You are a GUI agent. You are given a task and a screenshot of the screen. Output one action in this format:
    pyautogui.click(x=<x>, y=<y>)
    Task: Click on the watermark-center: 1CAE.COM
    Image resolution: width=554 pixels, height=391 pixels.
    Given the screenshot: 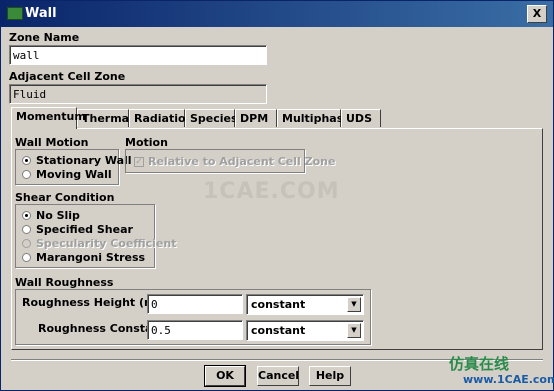 What is the action you would take?
    pyautogui.click(x=271, y=191)
    